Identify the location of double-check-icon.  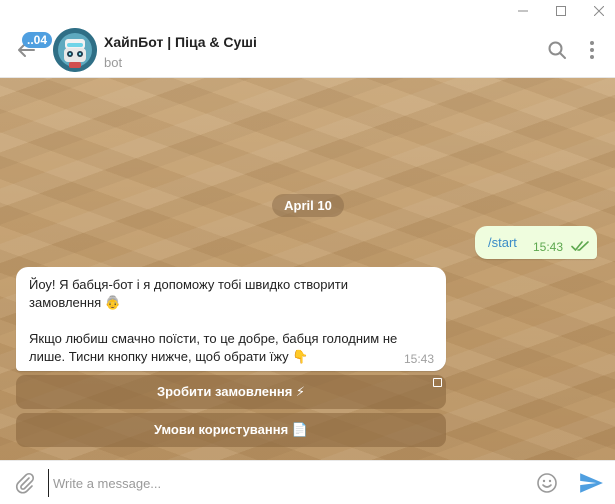
(580, 246).